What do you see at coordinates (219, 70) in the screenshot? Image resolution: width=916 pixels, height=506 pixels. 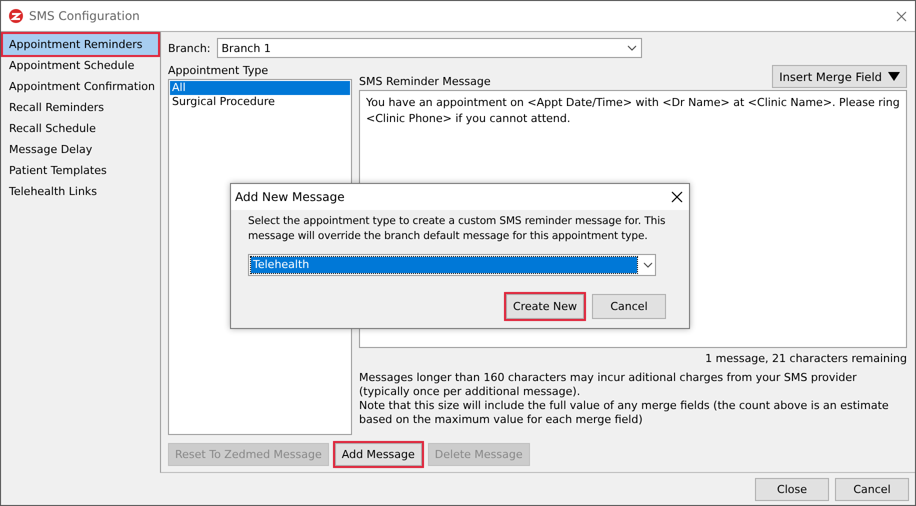 I see `appointment-type-label: Appointment Type` at bounding box center [219, 70].